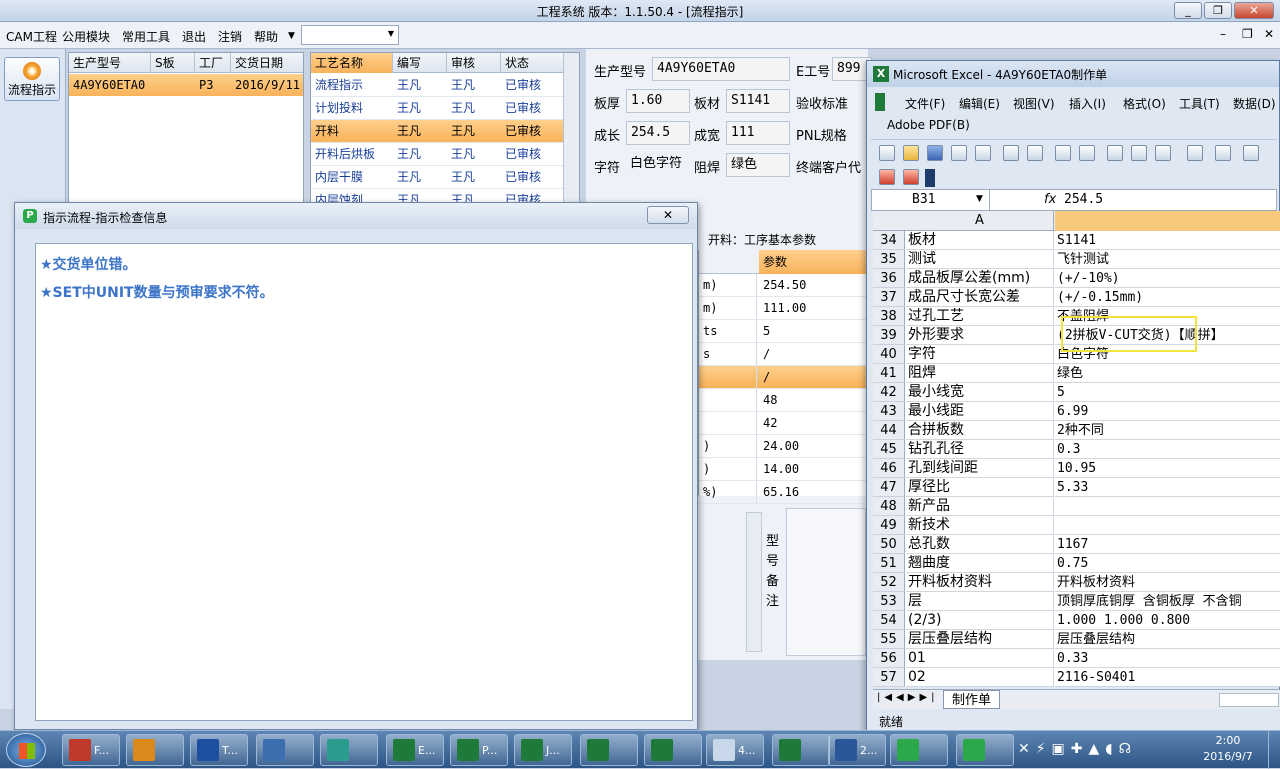  I want to click on cell-b: 飞针测试, so click(1167, 259).